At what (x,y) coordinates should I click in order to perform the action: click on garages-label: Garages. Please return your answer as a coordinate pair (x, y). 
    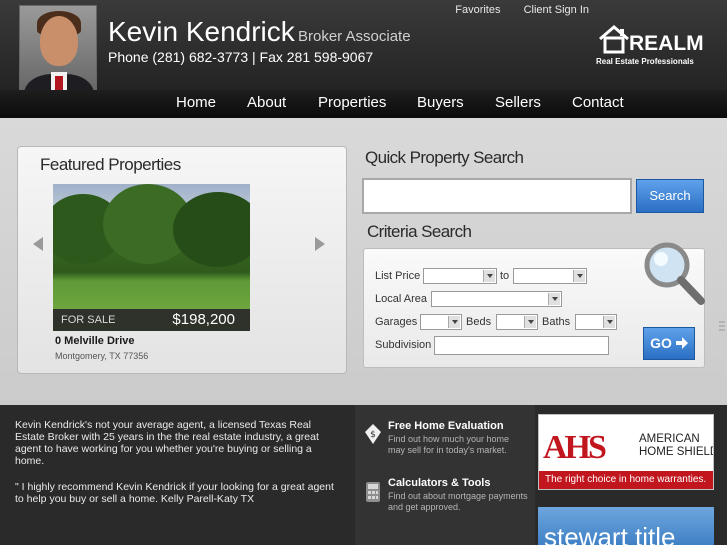
    Looking at the image, I should click on (396, 322).